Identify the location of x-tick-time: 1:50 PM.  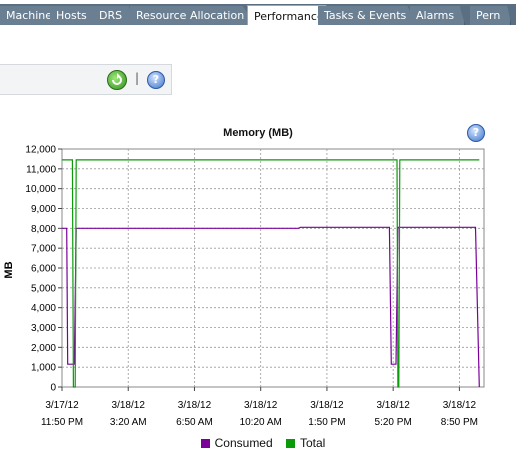
(326, 422).